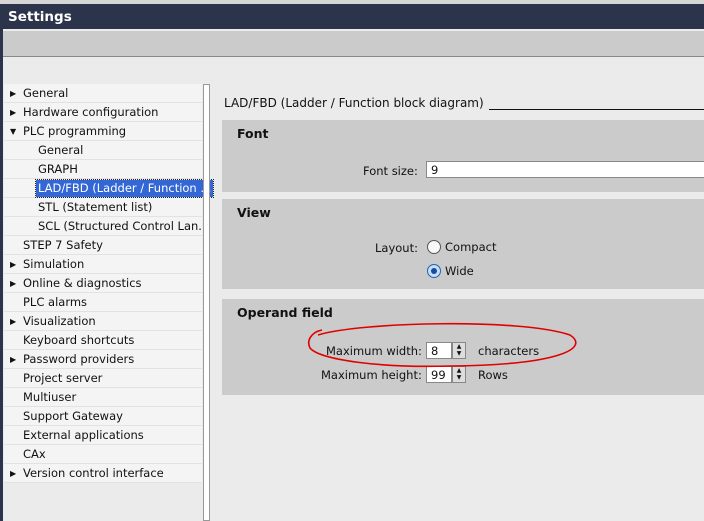  I want to click on red-annotation-ellipse, so click(442, 345).